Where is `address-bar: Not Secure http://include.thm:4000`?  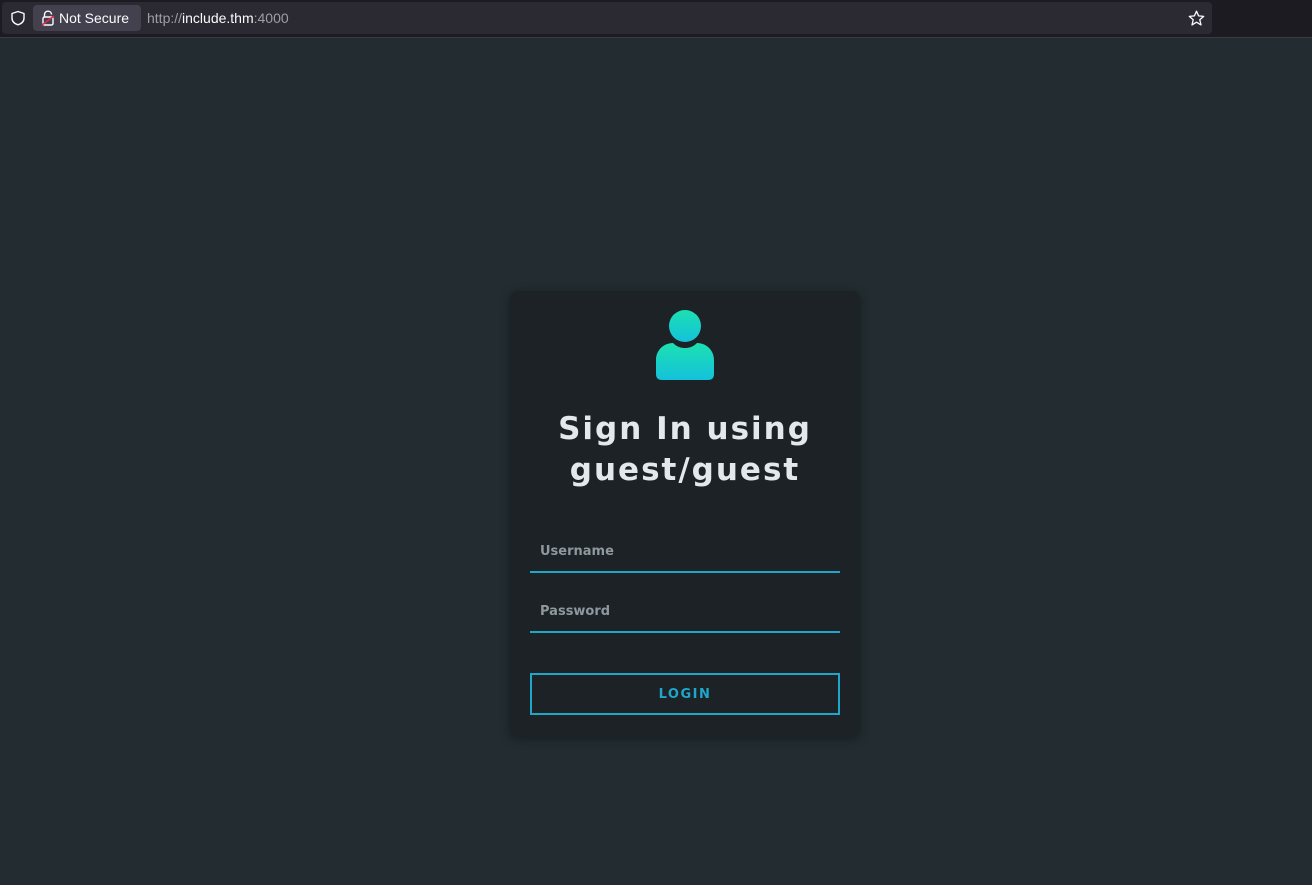 address-bar: Not Secure http://include.thm:4000 is located at coordinates (607, 18).